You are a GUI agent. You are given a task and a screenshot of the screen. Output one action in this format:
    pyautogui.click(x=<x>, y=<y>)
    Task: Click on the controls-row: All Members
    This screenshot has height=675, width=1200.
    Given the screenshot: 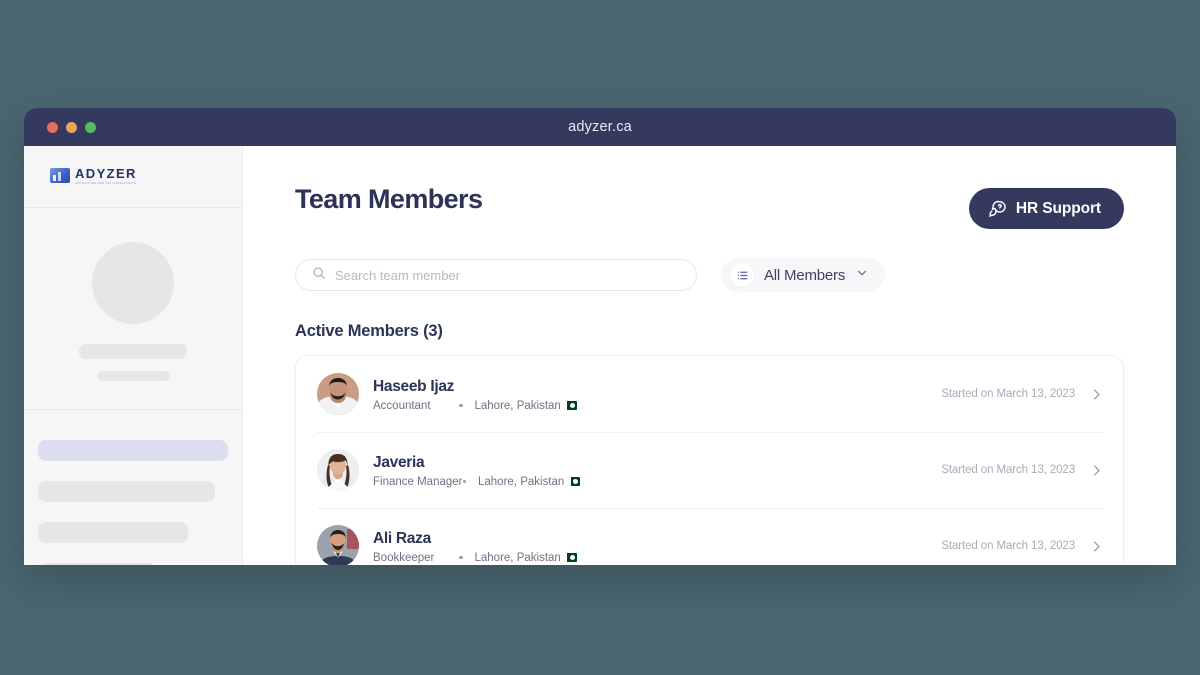 What is the action you would take?
    pyautogui.click(x=709, y=275)
    